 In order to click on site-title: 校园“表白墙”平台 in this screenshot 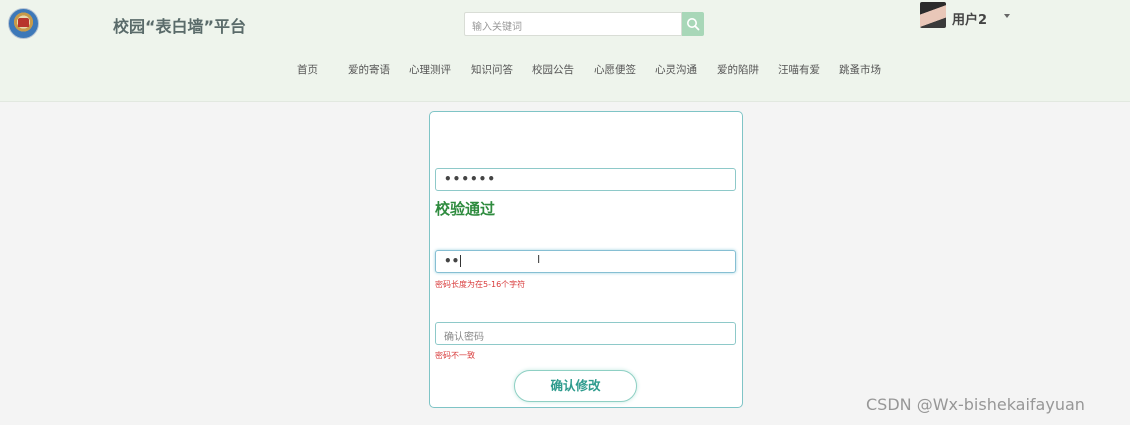, I will do `click(179, 25)`.